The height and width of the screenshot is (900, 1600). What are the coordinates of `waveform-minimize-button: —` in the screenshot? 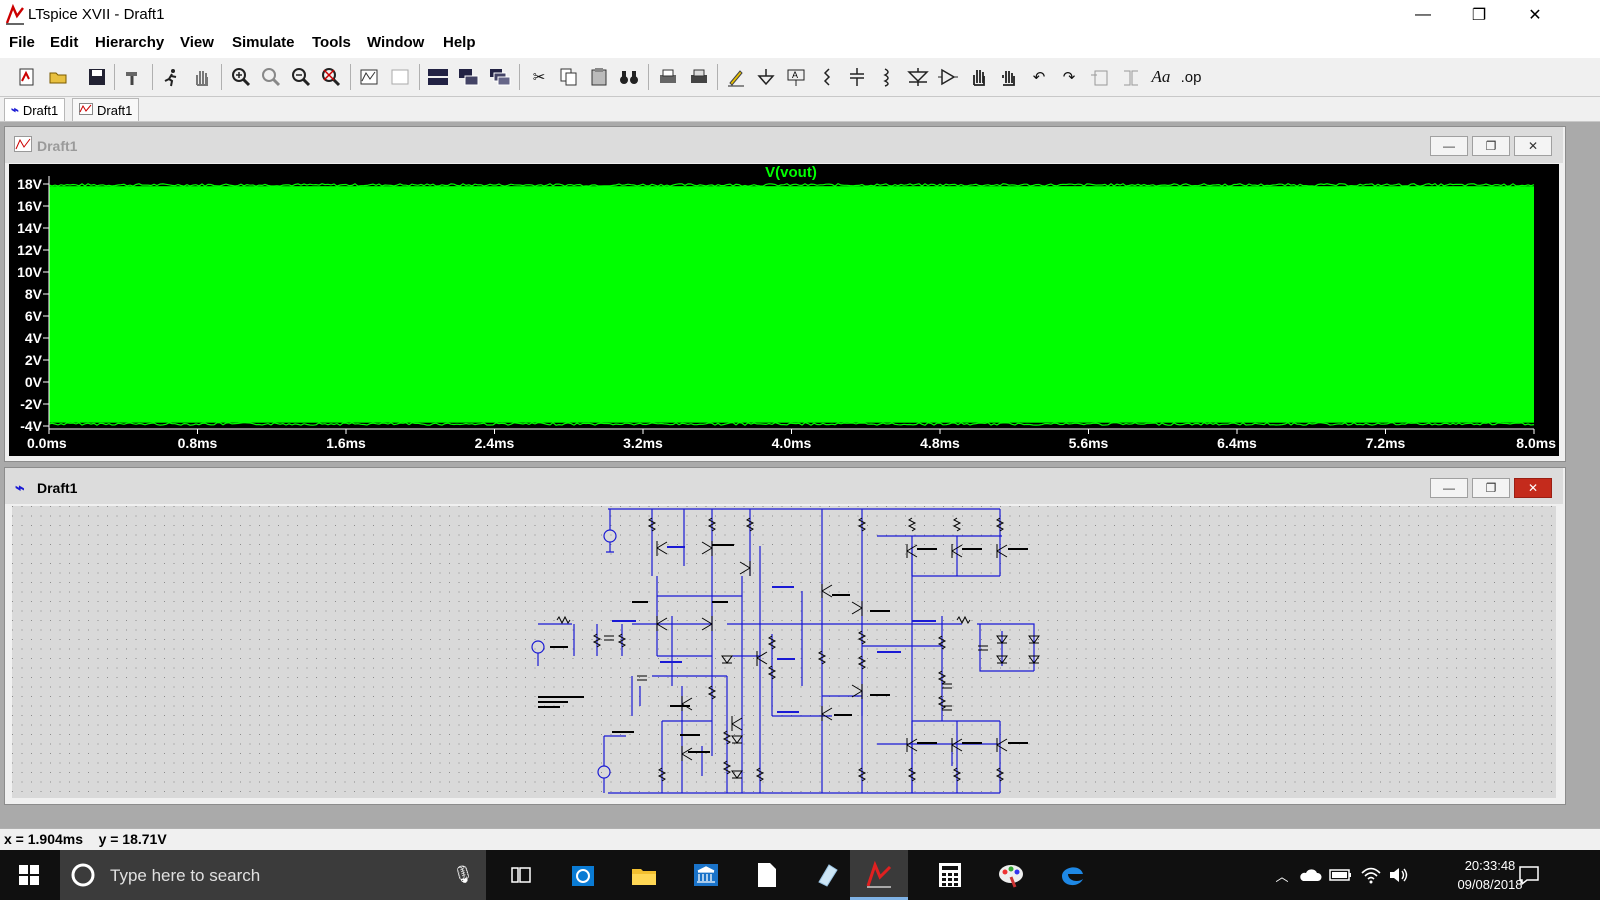 It's located at (1449, 146).